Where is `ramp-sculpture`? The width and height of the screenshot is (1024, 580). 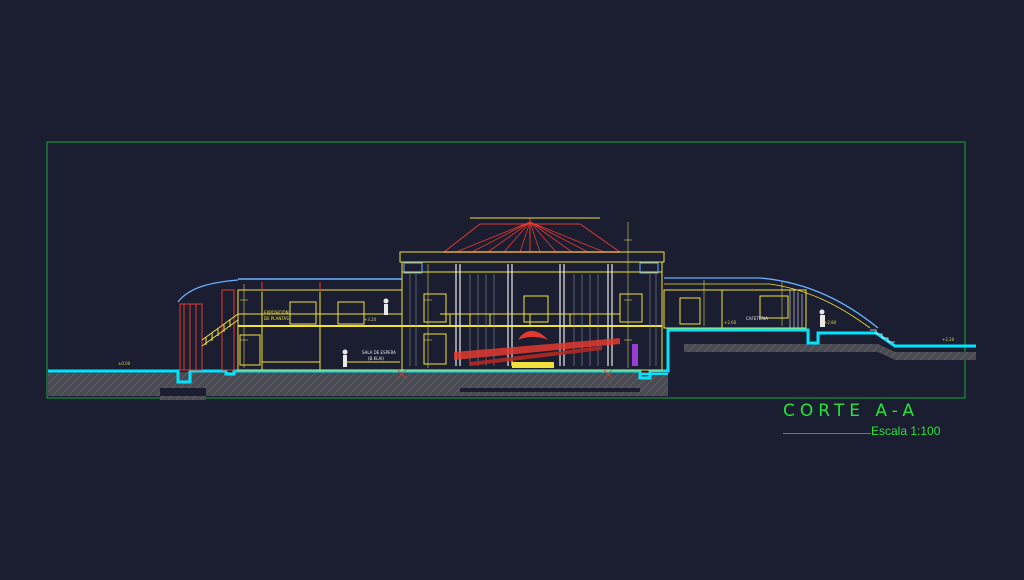
ramp-sculpture is located at coordinates (546, 349).